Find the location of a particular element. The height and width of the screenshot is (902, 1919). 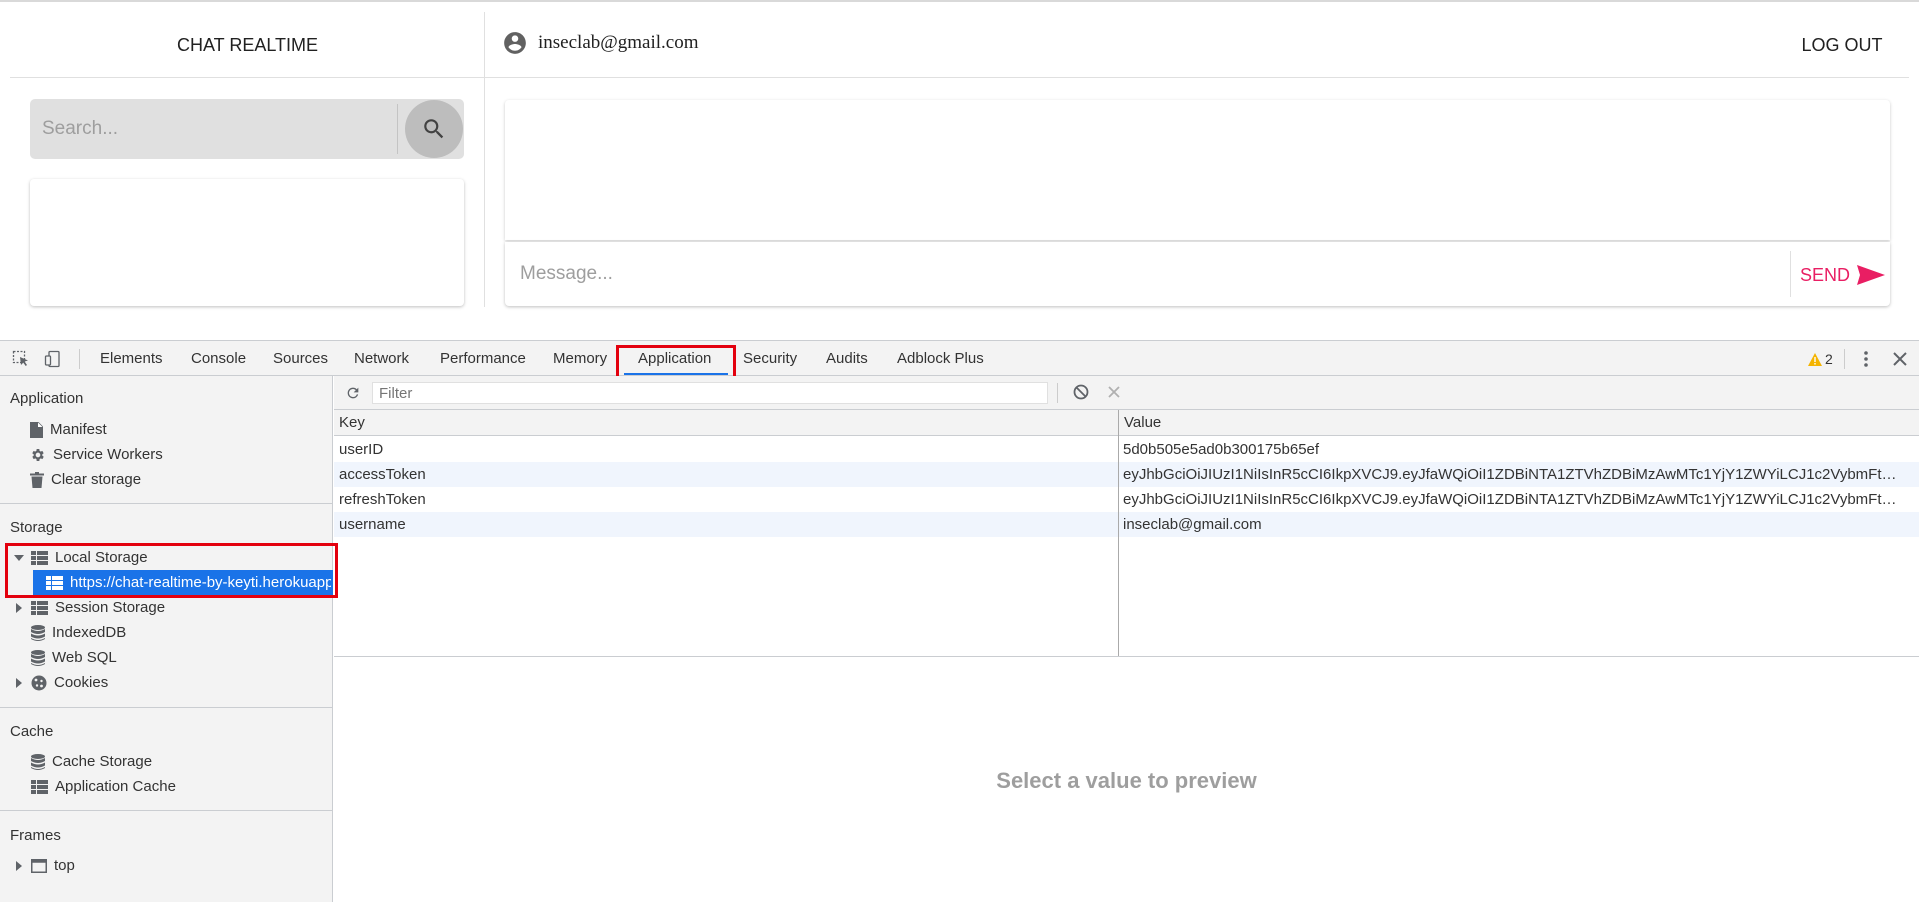

filter-separator is located at coordinates (1057, 393).